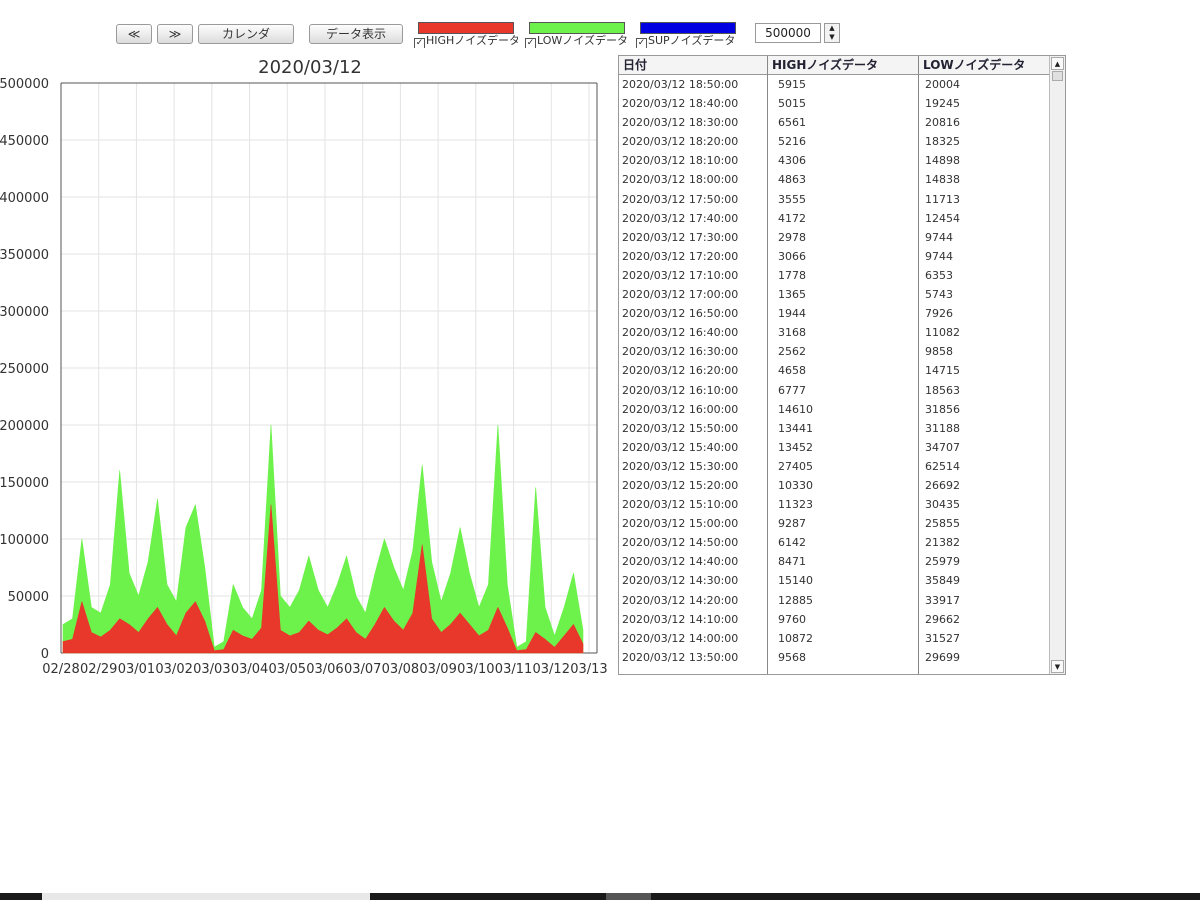 This screenshot has height=900, width=1200. Describe the element at coordinates (680, 161) in the screenshot. I see `date-cell: 2020/03/12 18:10:00` at that location.